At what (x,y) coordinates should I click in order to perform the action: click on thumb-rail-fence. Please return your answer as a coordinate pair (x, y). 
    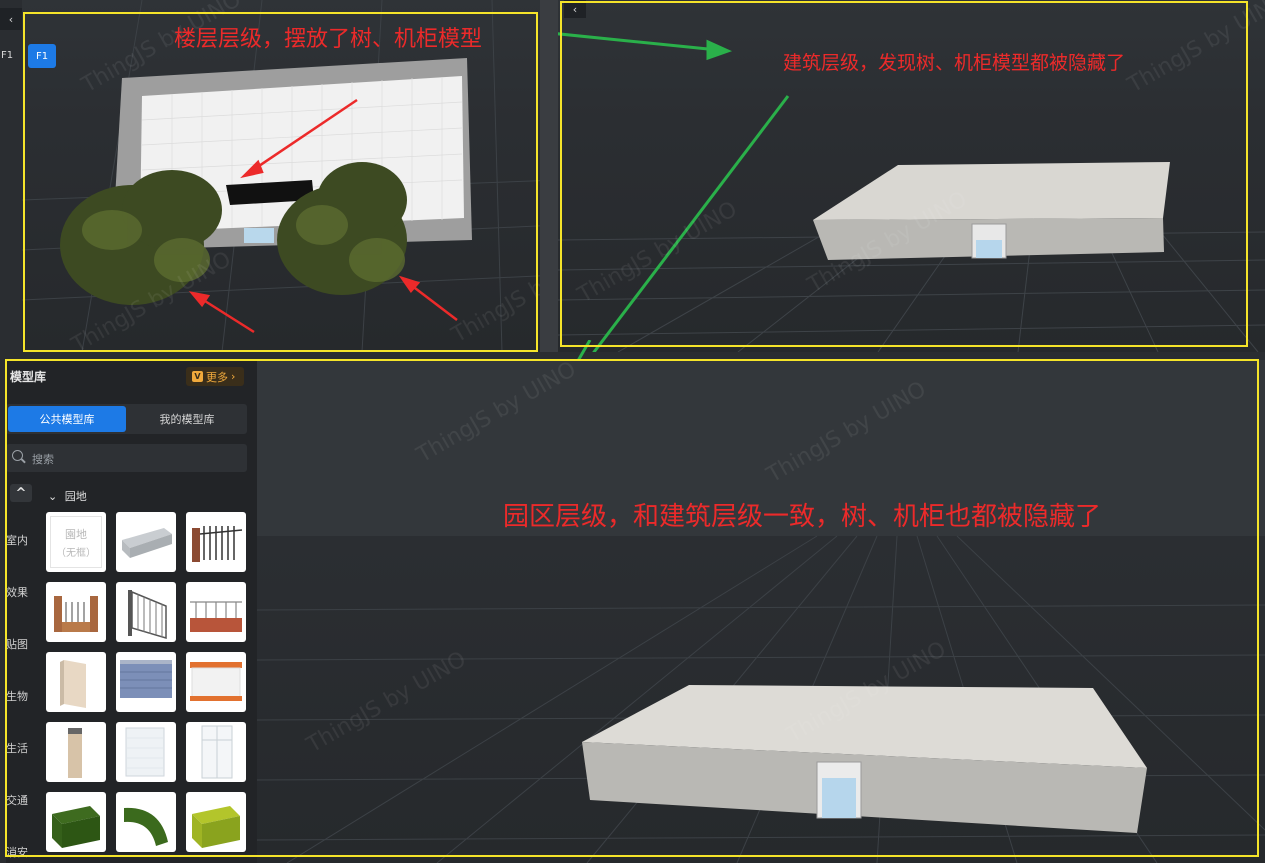
    Looking at the image, I should click on (216, 612).